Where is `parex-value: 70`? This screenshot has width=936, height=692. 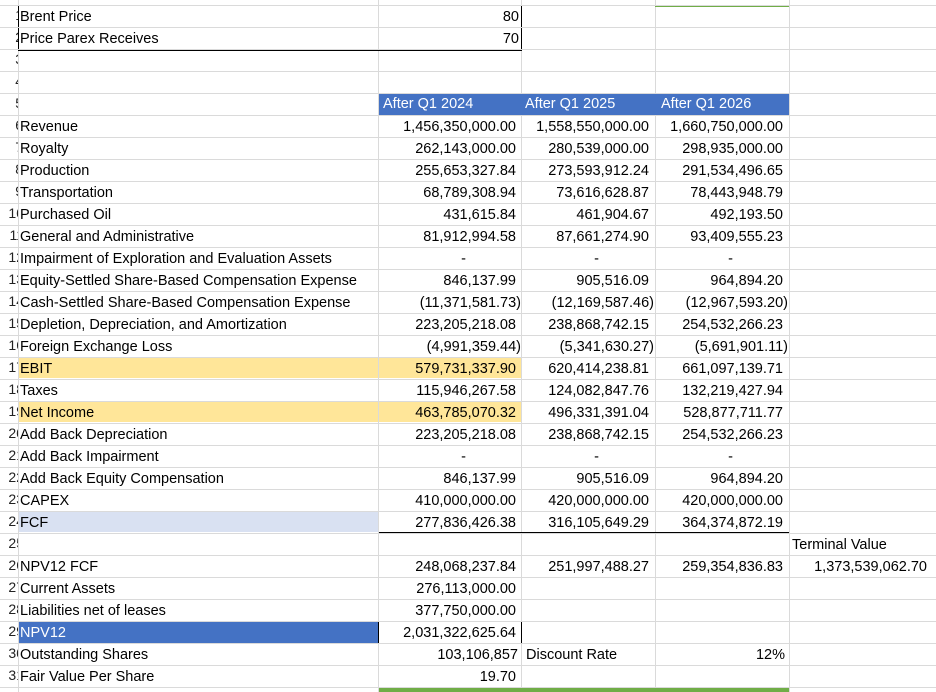
parex-value: 70 is located at coordinates (449, 39).